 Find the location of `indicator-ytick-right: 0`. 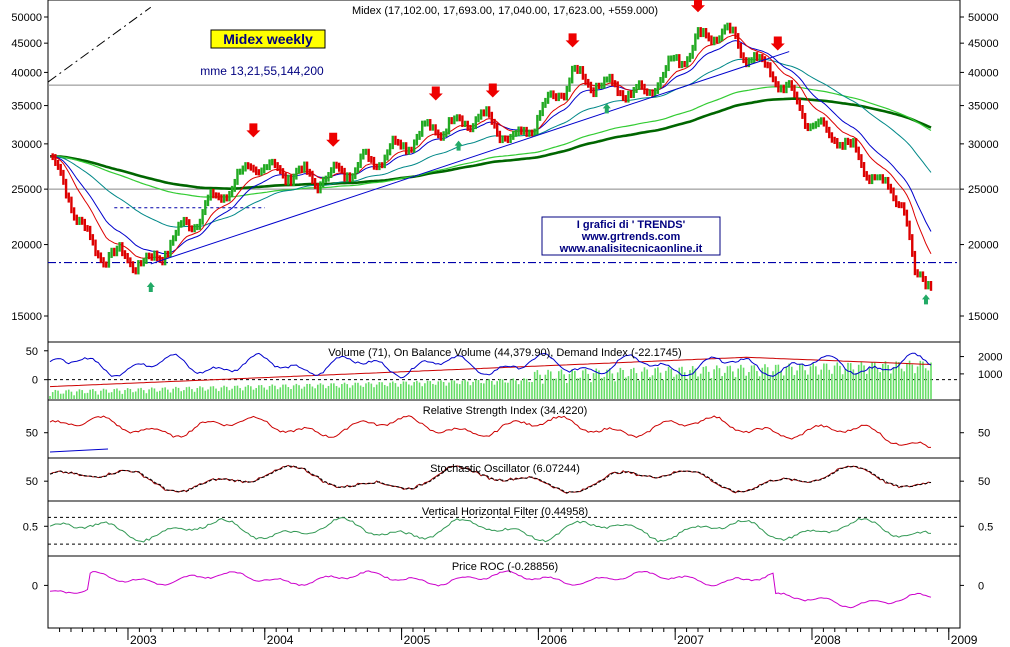

indicator-ytick-right: 0 is located at coordinates (981, 586).